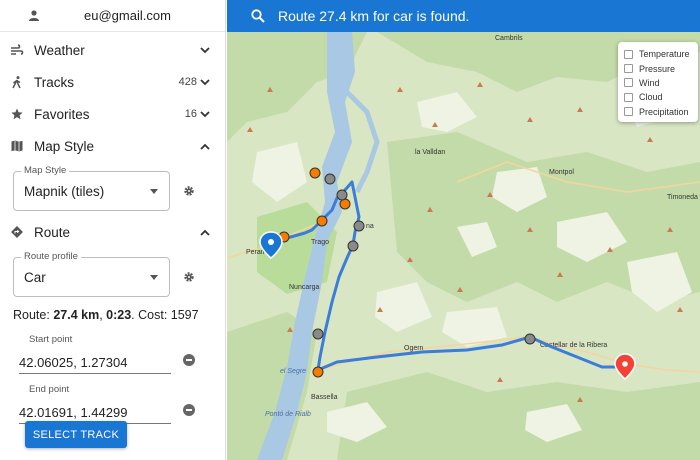  I want to click on route-profile-settings-button, so click(189, 277).